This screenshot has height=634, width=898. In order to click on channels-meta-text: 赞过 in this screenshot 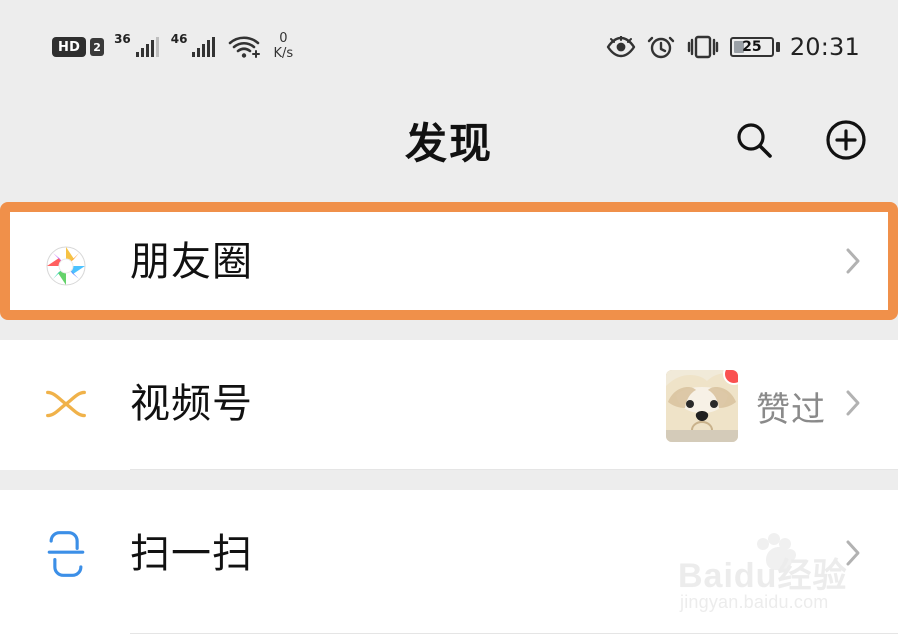, I will do `click(791, 409)`.